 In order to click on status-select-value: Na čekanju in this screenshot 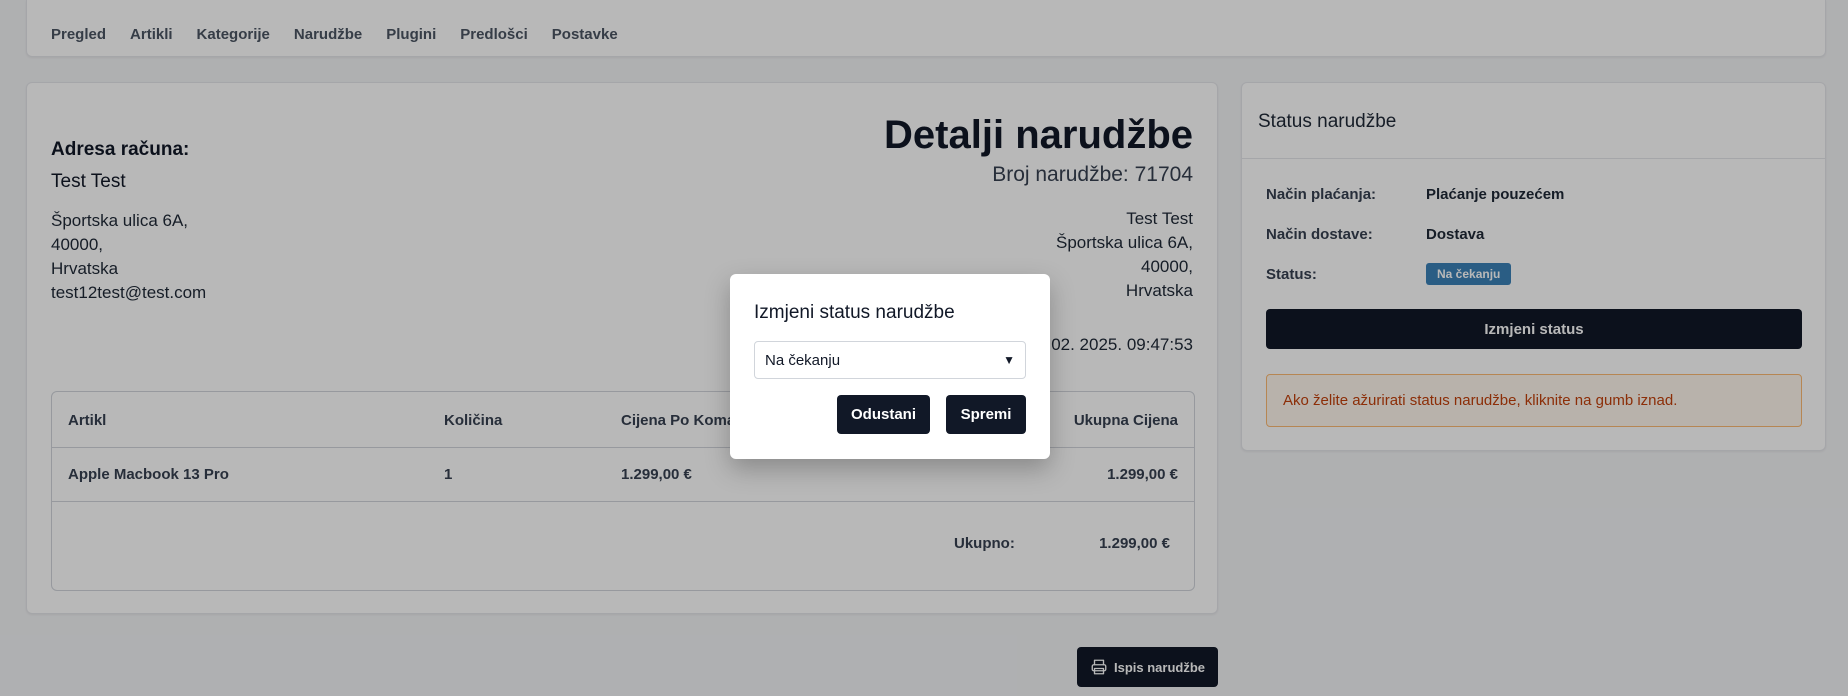, I will do `click(803, 360)`.